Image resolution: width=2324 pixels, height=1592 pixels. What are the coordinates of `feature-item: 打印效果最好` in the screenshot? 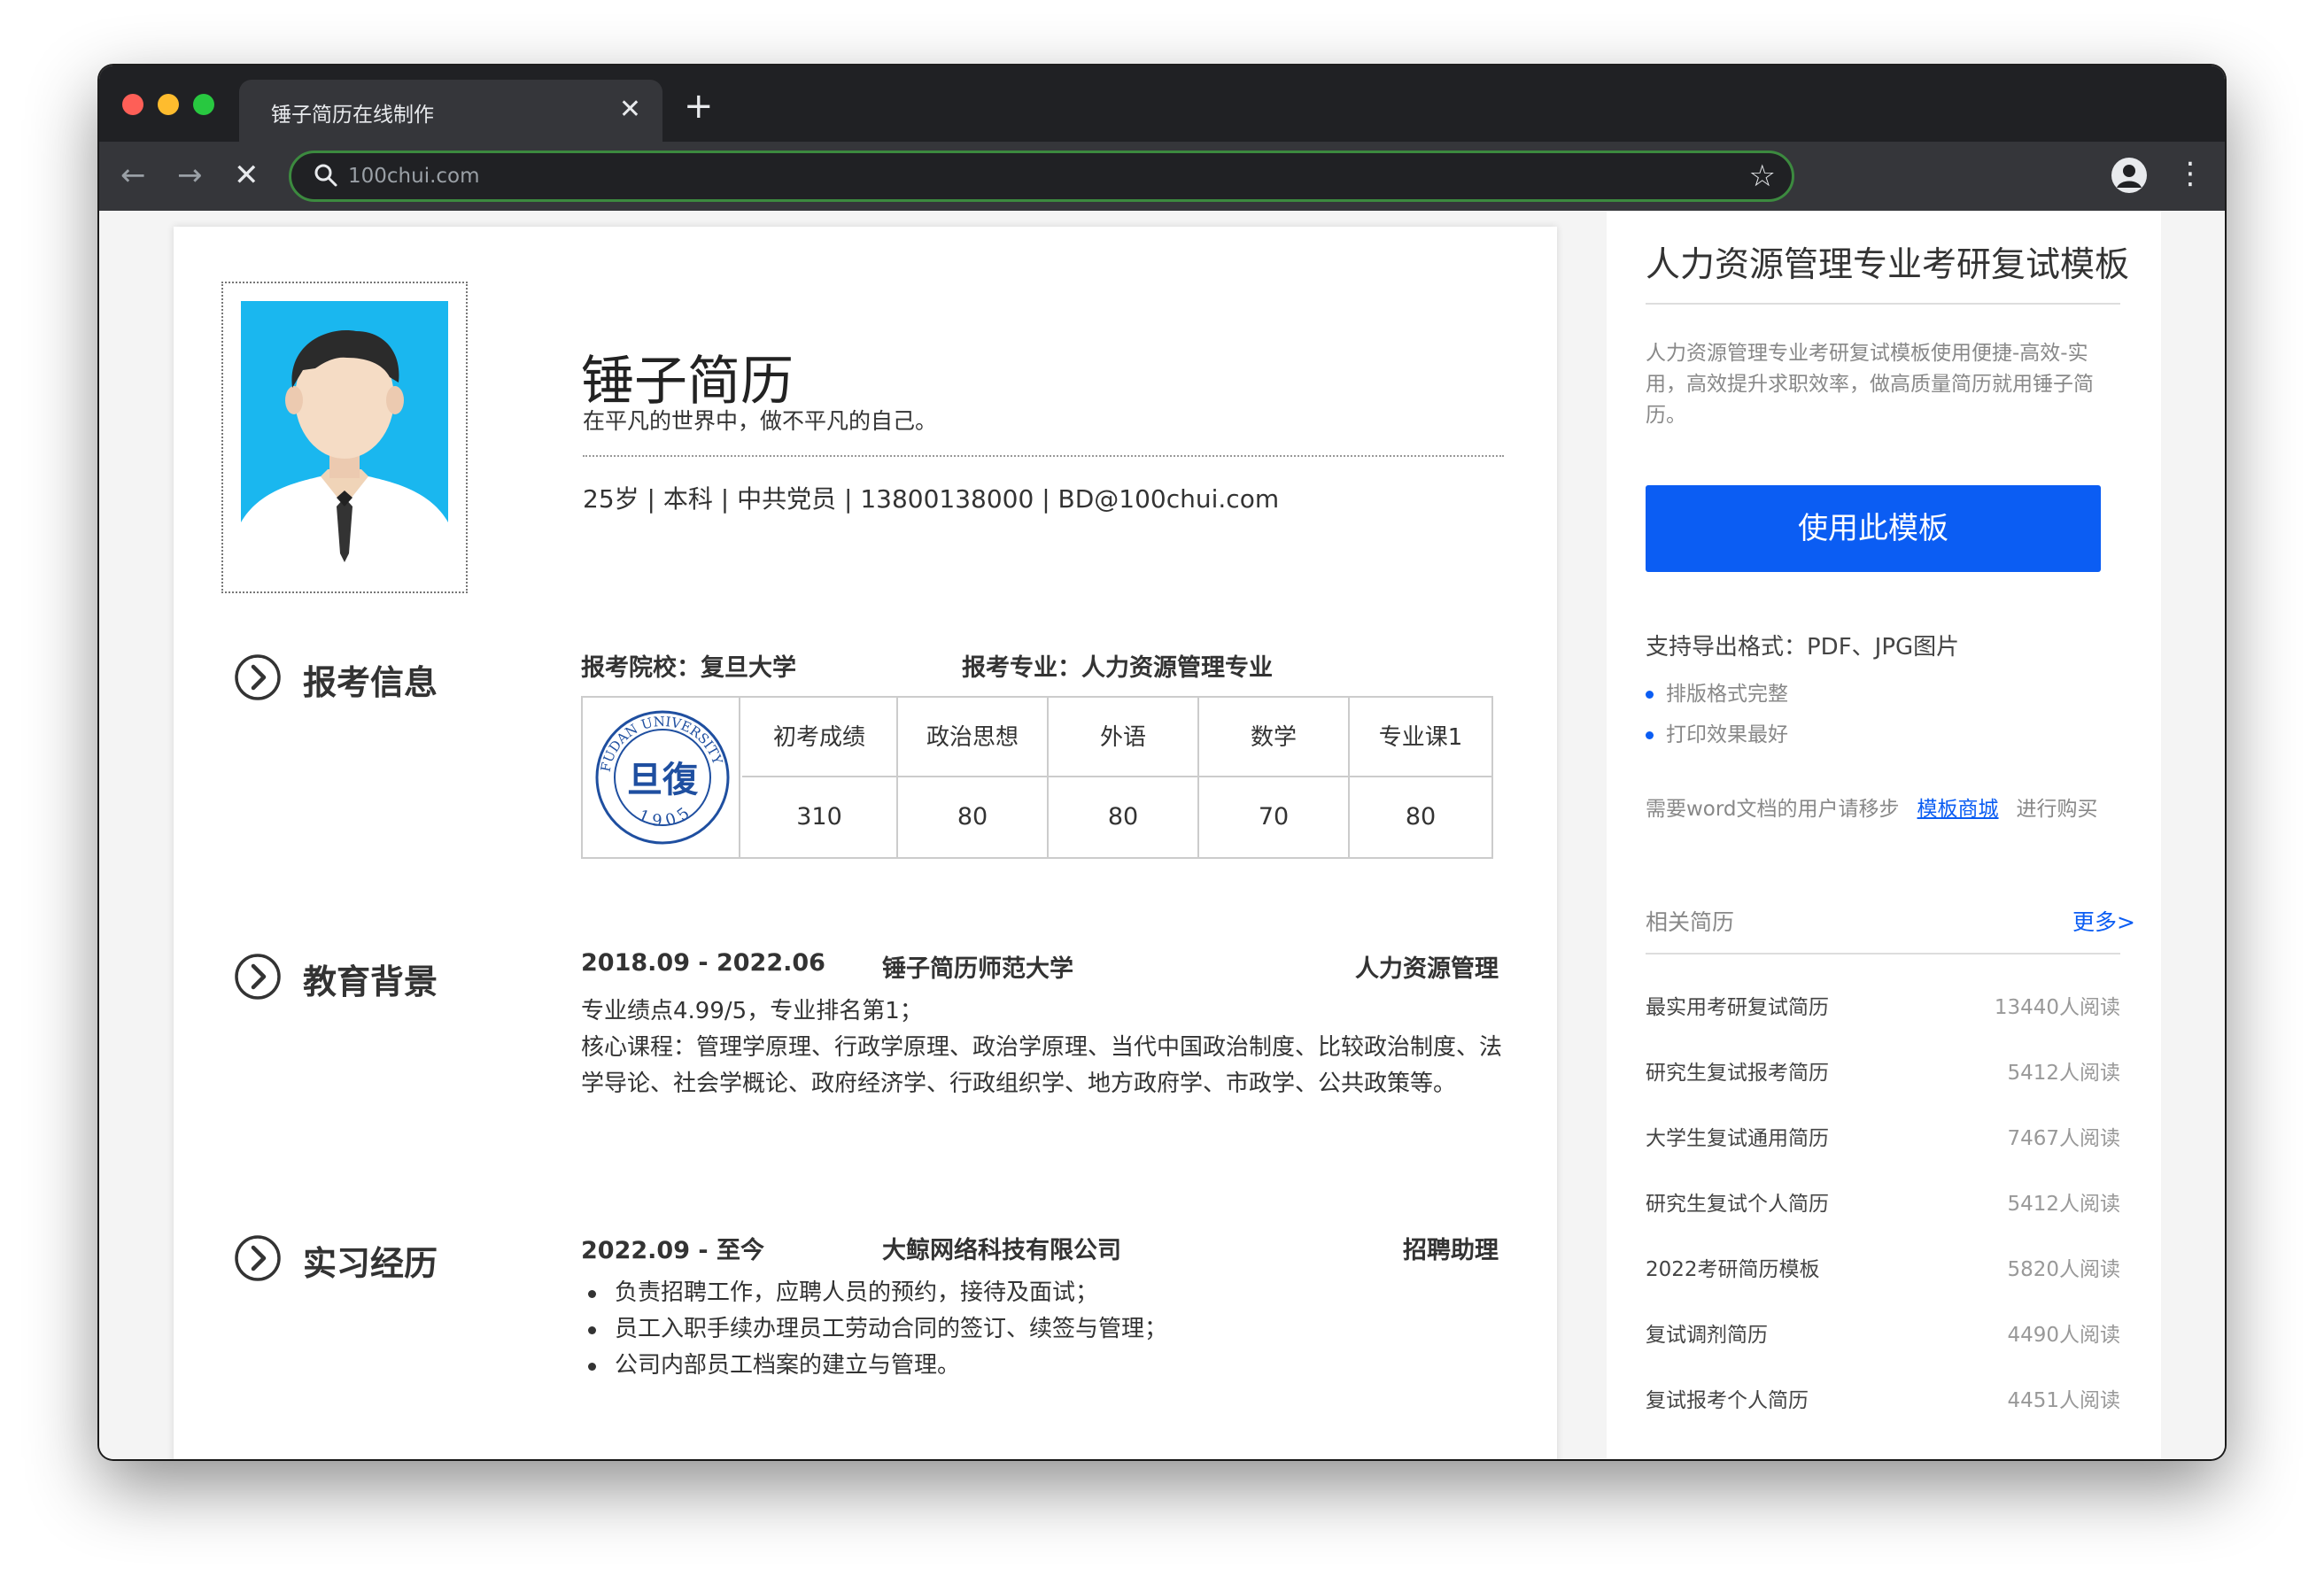 It's located at (1717, 732).